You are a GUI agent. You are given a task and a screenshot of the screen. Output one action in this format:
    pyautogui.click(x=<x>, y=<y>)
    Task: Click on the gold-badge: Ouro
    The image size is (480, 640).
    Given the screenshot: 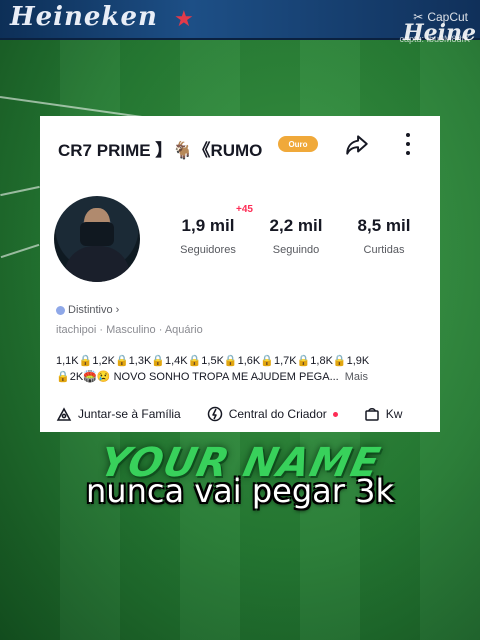 What is the action you would take?
    pyautogui.click(x=298, y=144)
    